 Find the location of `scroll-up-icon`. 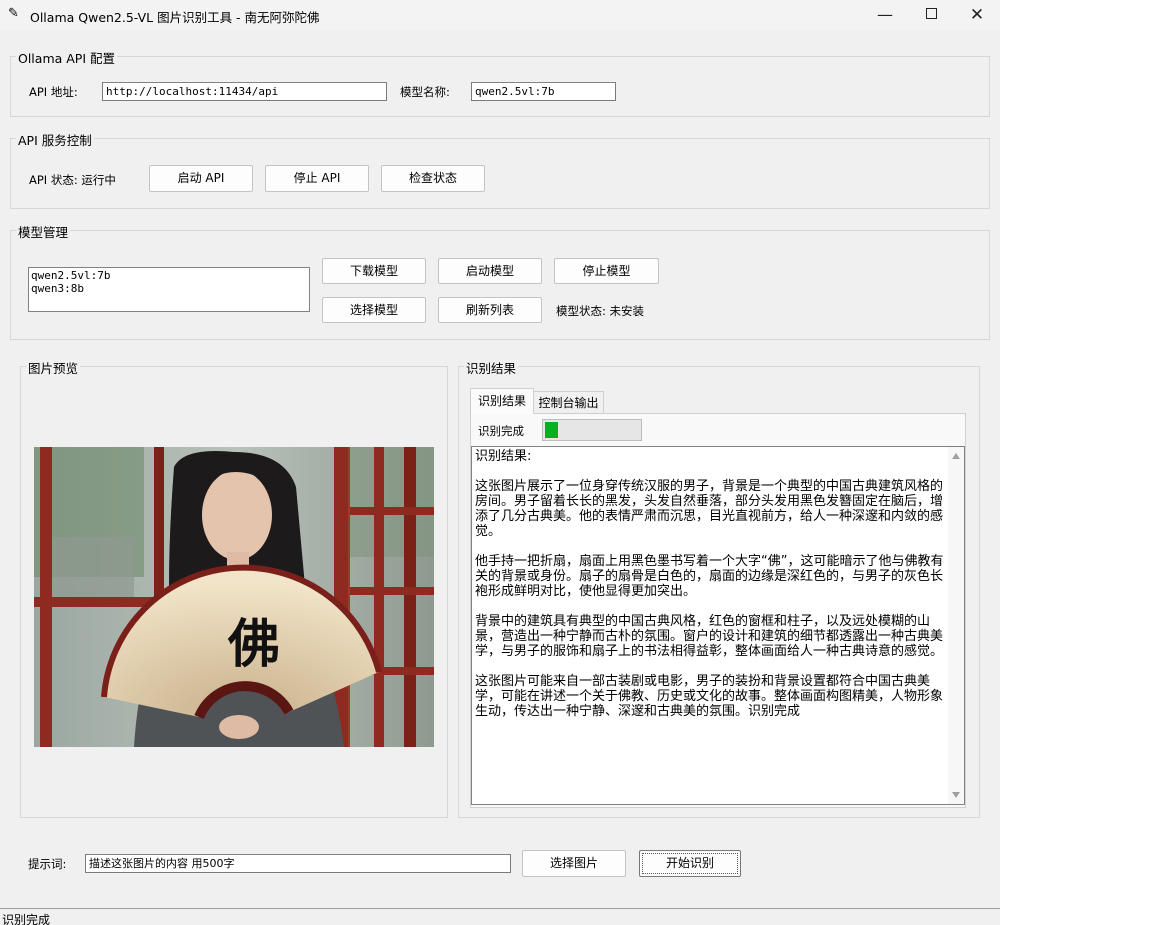

scroll-up-icon is located at coordinates (956, 456).